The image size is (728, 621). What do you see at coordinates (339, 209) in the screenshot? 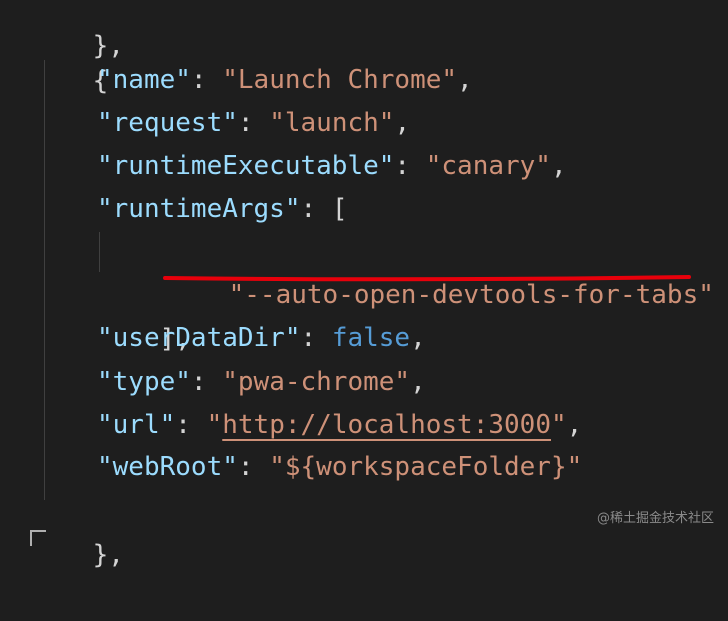
I see `array-open-bracket: [` at bounding box center [339, 209].